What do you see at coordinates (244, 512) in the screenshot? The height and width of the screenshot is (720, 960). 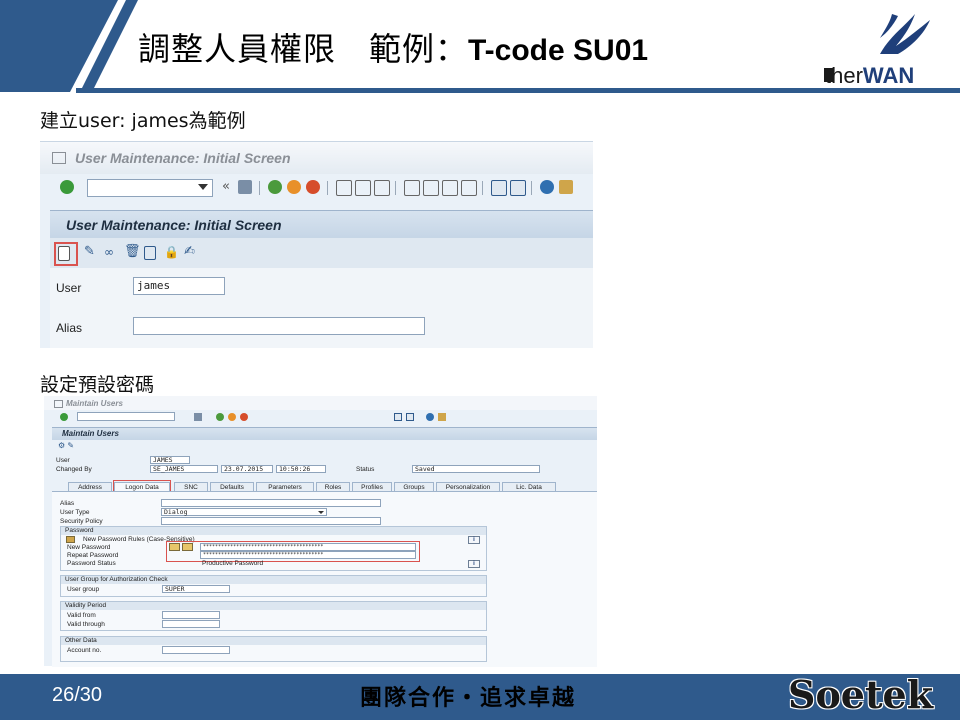 I see `user-type-select: Dialog` at bounding box center [244, 512].